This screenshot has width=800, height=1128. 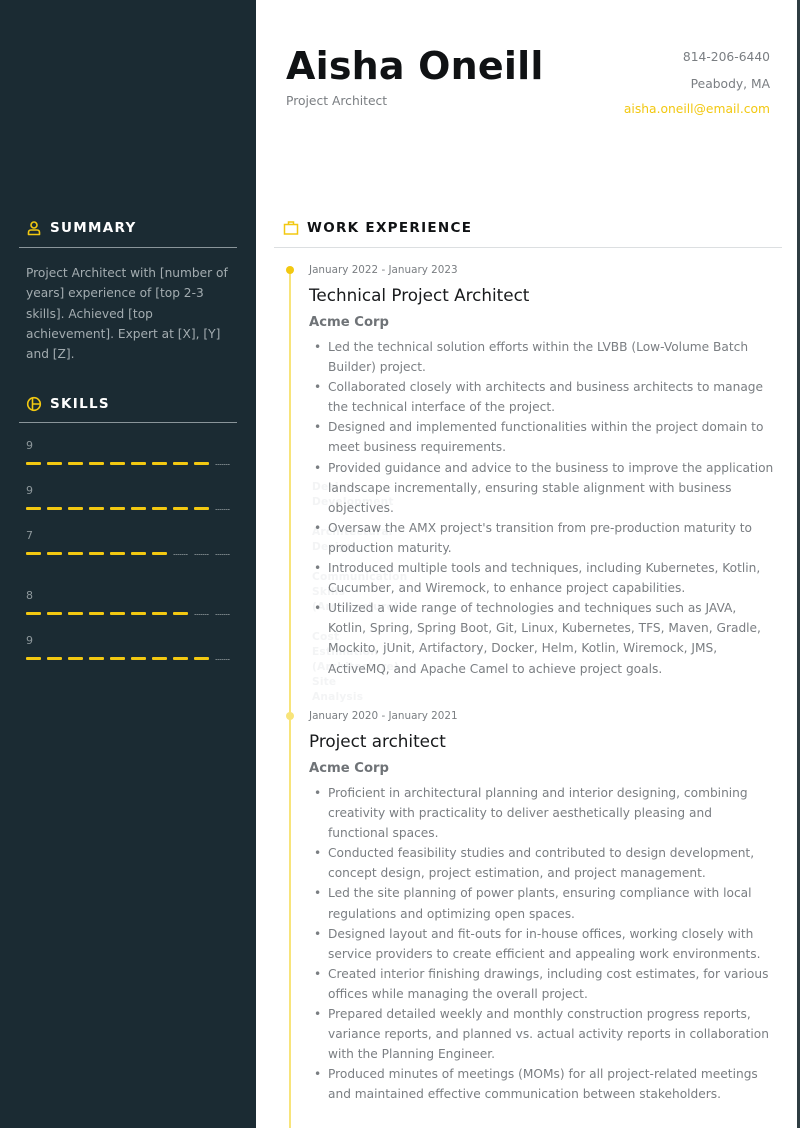 I want to click on skill-score: 8, so click(x=29, y=595).